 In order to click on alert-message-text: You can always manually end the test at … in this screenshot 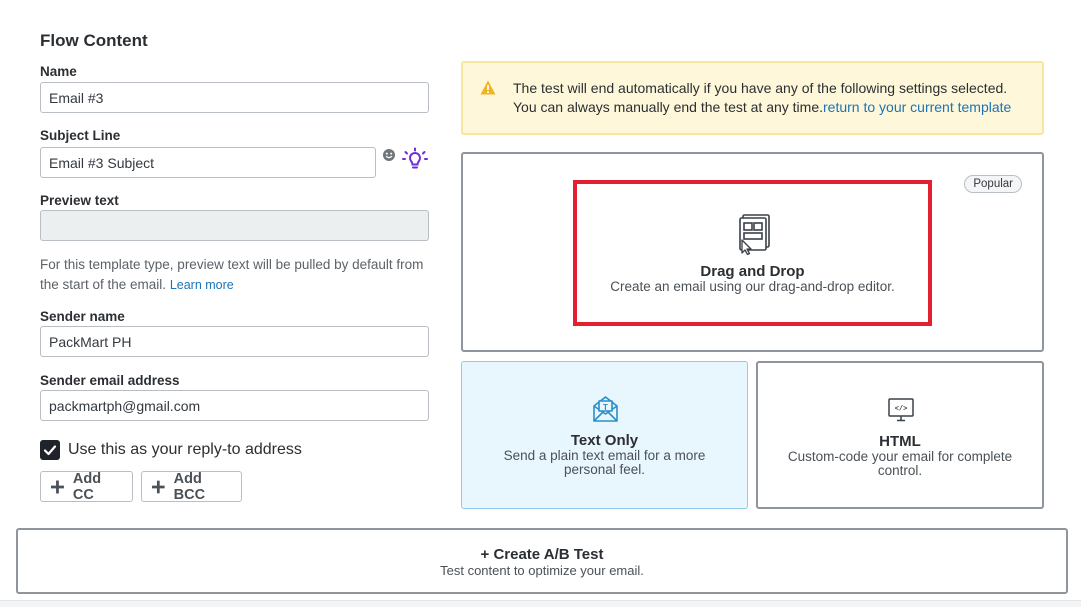, I will do `click(668, 107)`.